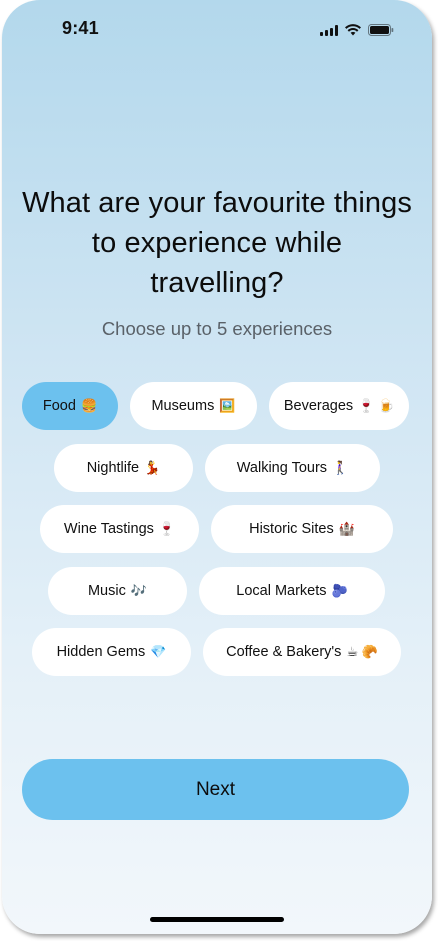 Image resolution: width=438 pixels, height=941 pixels. What do you see at coordinates (227, 405) in the screenshot?
I see `framed-picture-icon: 🖼️` at bounding box center [227, 405].